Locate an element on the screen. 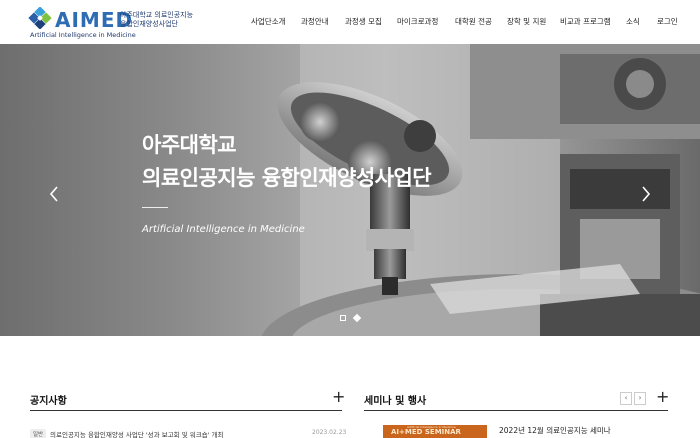 Image resolution: width=700 pixels, height=438 pixels. notice-tag: 일반 is located at coordinates (38, 433).